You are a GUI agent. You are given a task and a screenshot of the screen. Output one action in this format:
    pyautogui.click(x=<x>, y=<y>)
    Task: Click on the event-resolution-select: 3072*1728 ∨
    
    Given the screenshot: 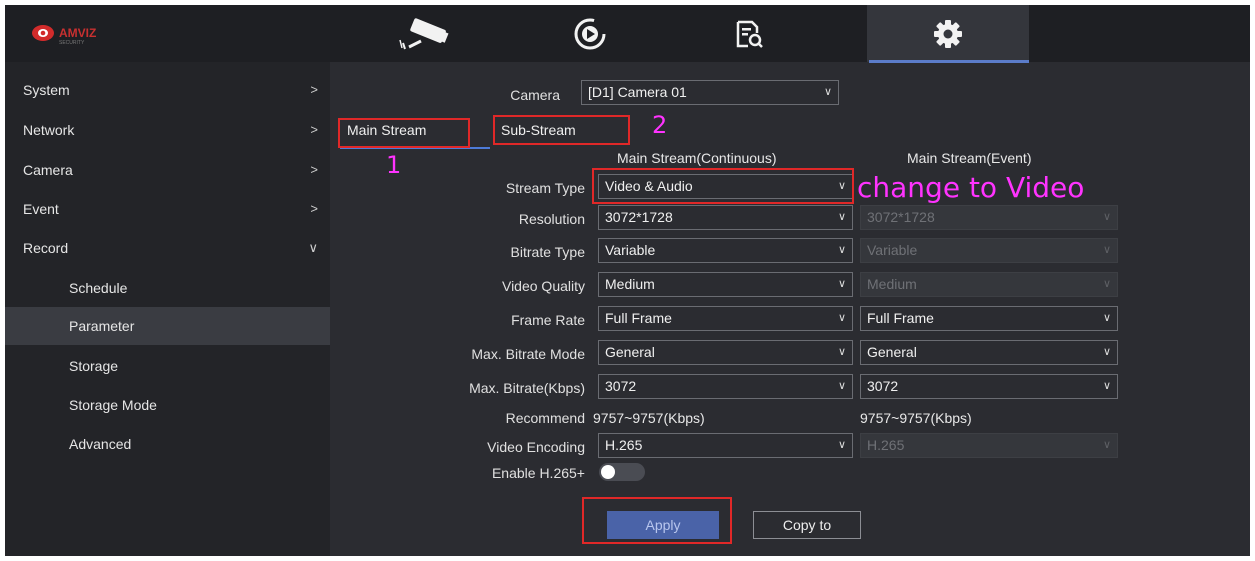 What is the action you would take?
    pyautogui.click(x=989, y=217)
    